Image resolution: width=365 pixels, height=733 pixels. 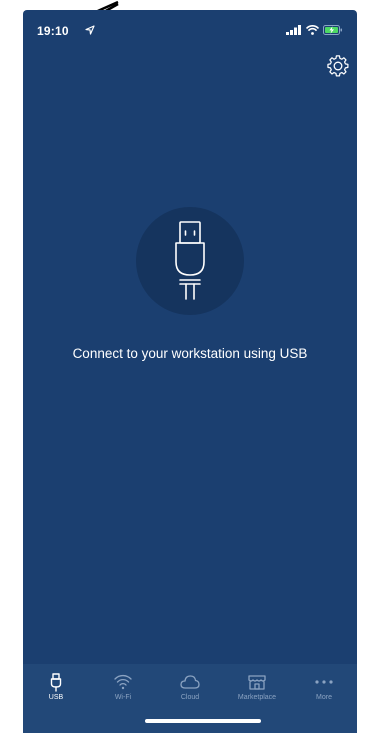 What do you see at coordinates (56, 682) in the screenshot?
I see `usb-icon` at bounding box center [56, 682].